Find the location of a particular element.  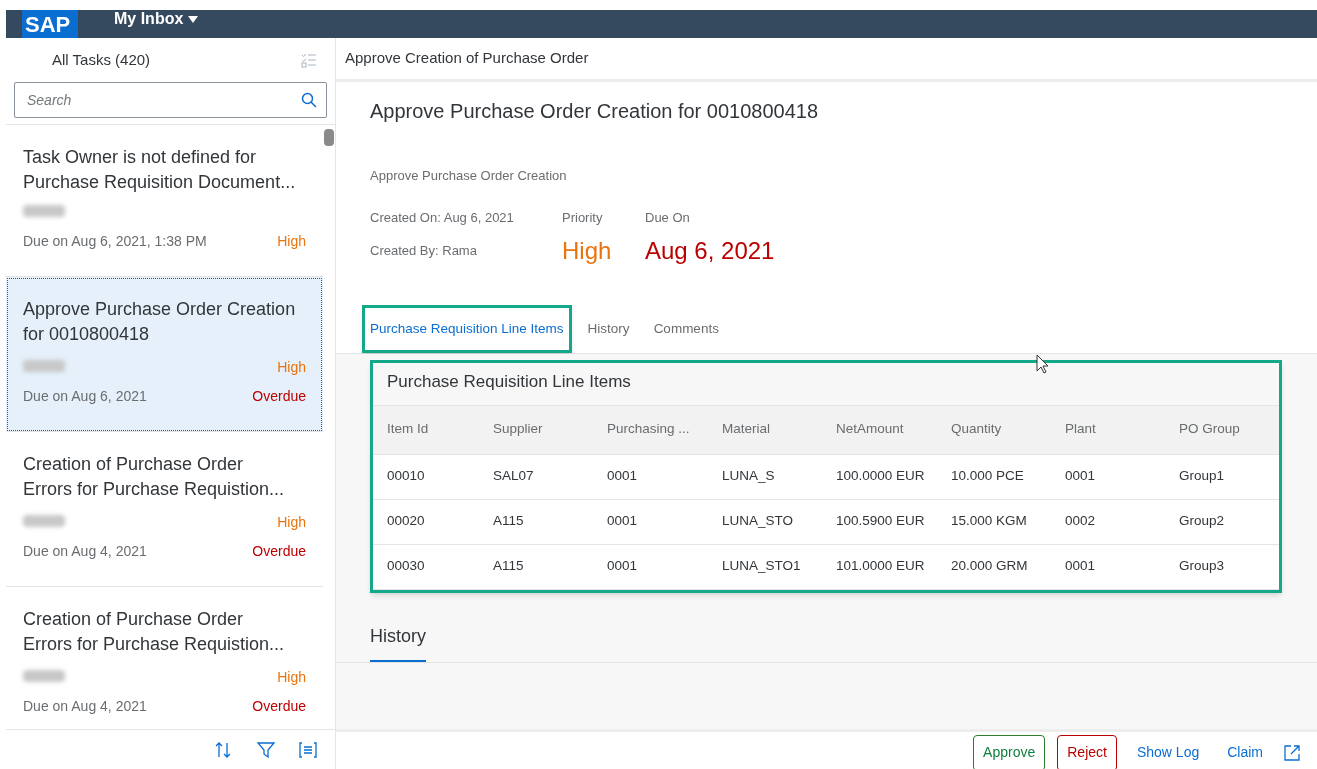

column-header: Quantity is located at coordinates (977, 429).